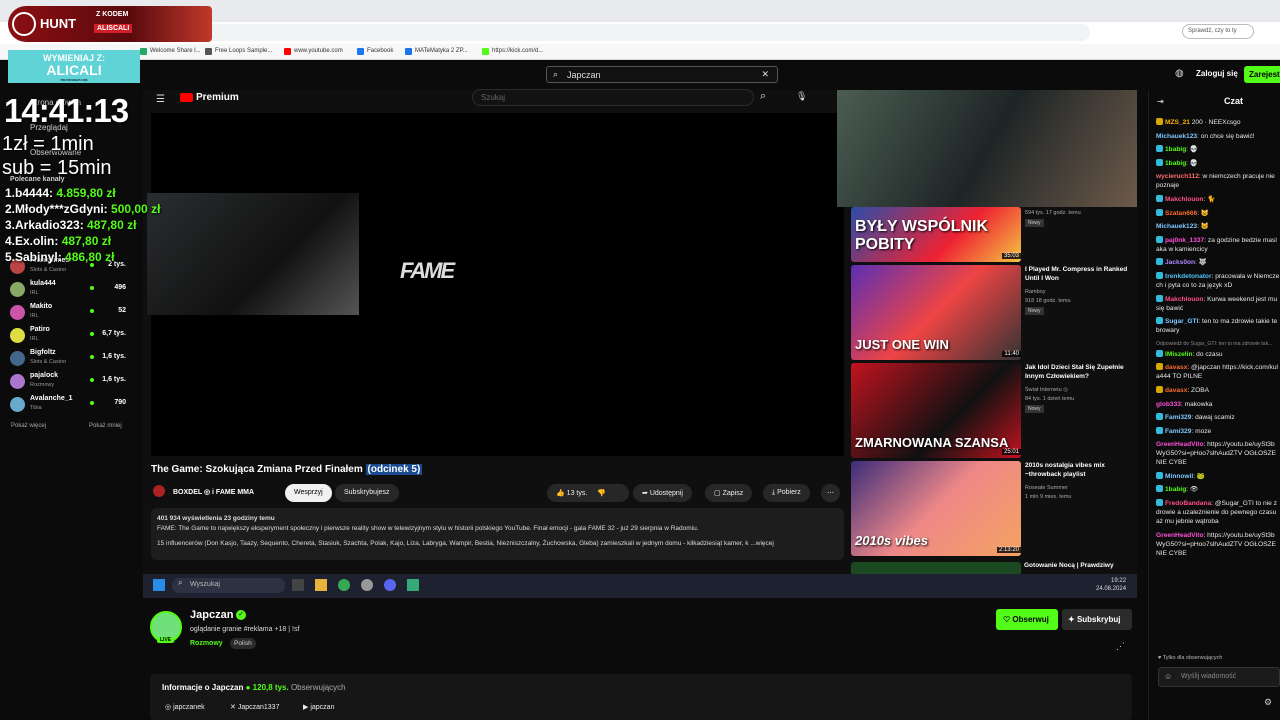 Image resolution: width=1280 pixels, height=720 pixels. What do you see at coordinates (1226, 136) in the screenshot?
I see `chat-text: : on chce się bawić!` at bounding box center [1226, 136].